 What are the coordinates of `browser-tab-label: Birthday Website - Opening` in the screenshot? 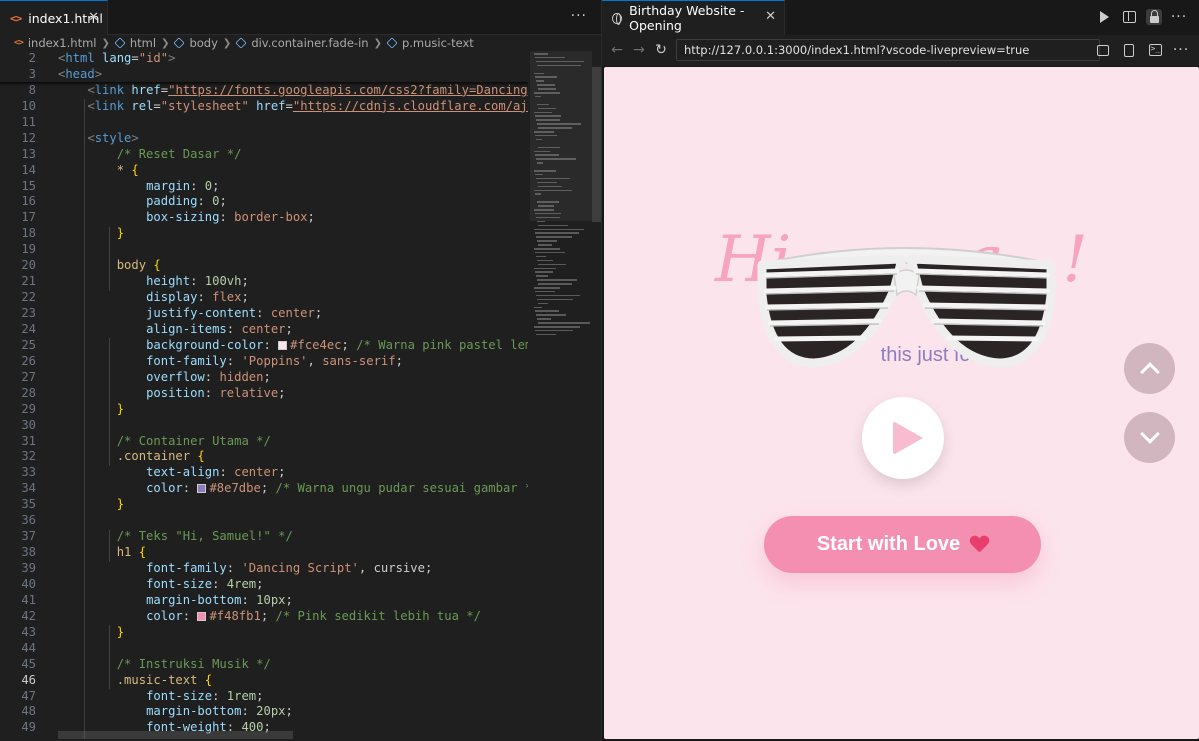 It's located at (687, 18).